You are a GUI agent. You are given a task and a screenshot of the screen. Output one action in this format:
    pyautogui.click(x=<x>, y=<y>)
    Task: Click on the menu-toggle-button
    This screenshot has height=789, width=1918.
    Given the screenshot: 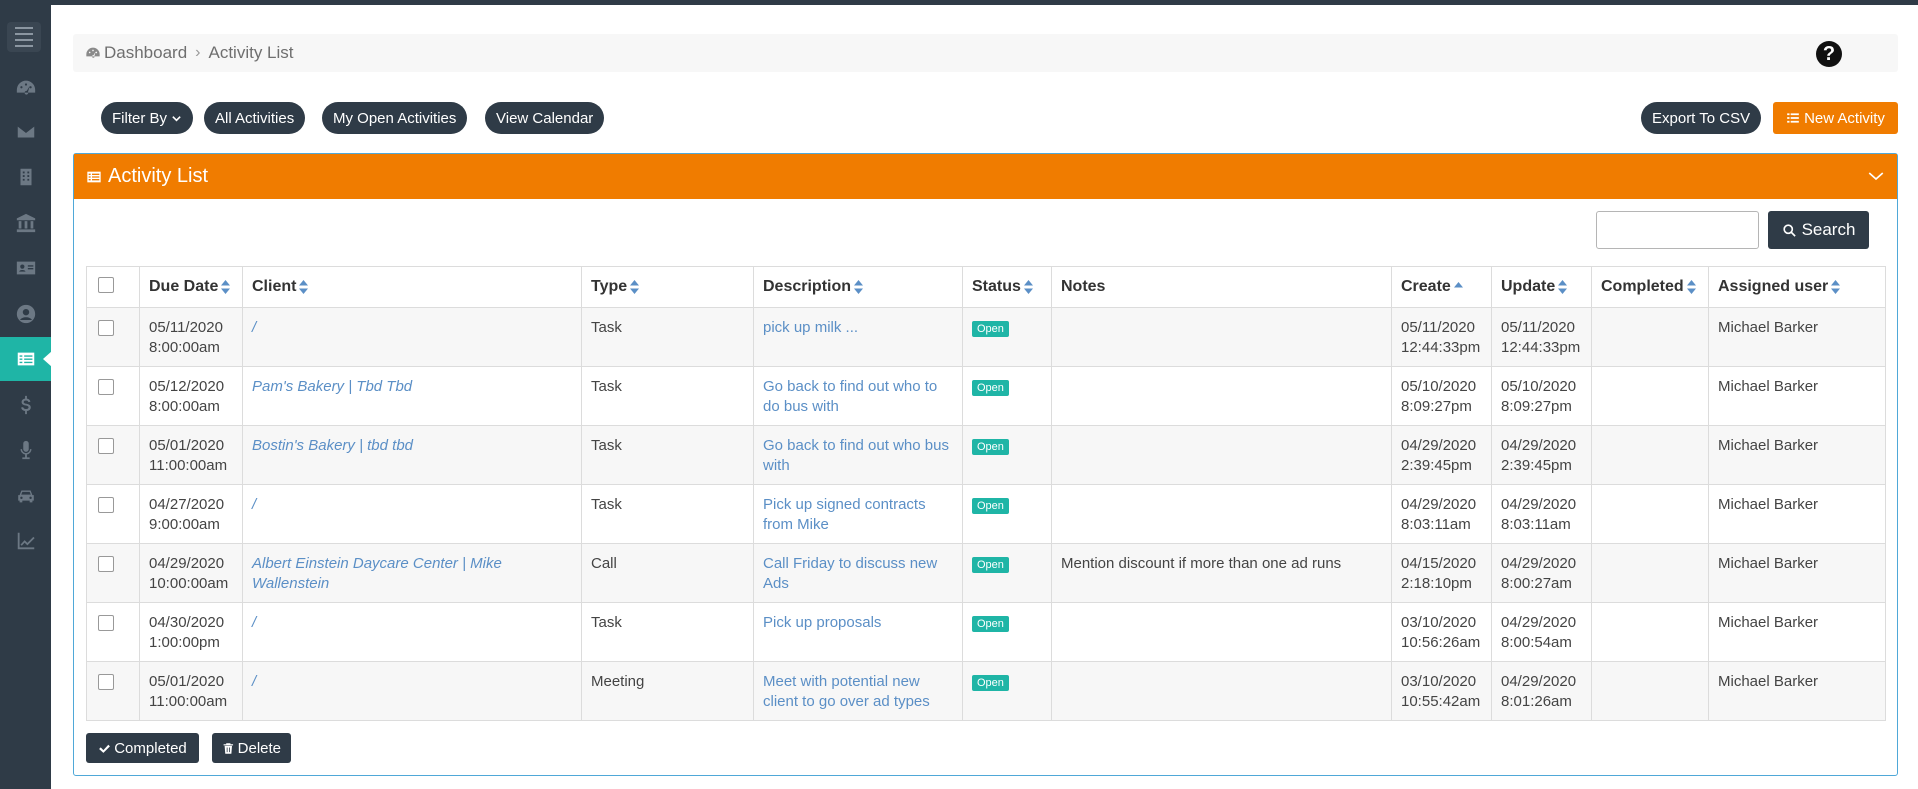 What is the action you would take?
    pyautogui.click(x=24, y=37)
    